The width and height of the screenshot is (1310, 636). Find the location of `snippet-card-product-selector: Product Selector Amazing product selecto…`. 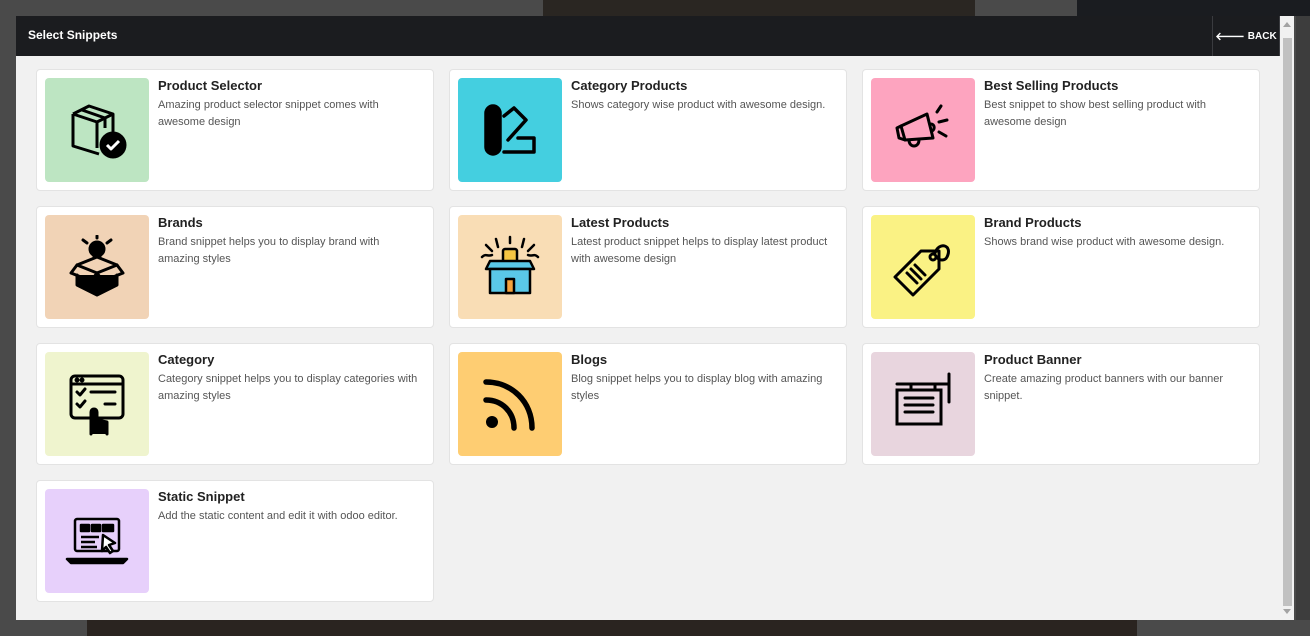

snippet-card-product-selector: Product Selector Amazing product selecto… is located at coordinates (235, 130).